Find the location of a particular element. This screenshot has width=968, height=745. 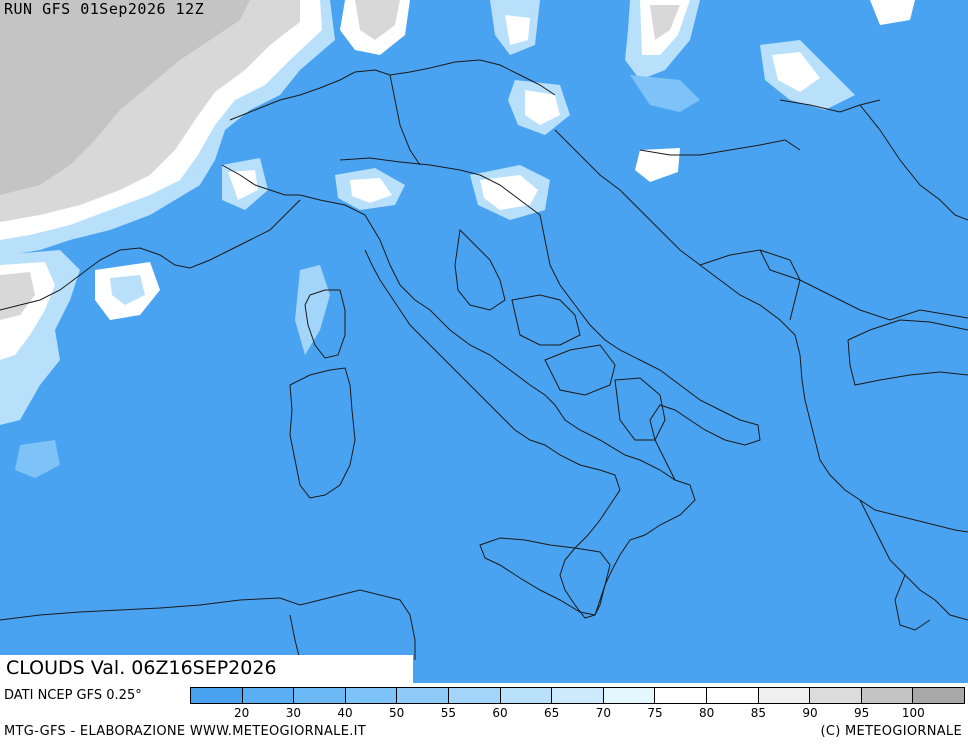

footer-copyright: (C) METEOGIORNALE is located at coordinates (891, 731).